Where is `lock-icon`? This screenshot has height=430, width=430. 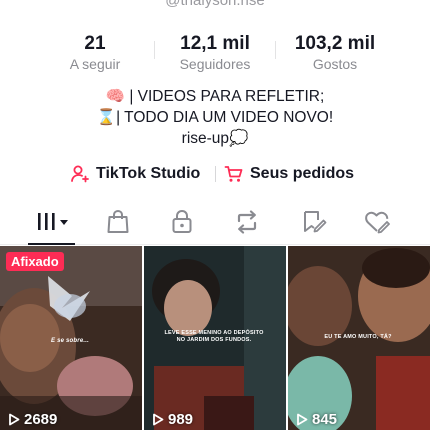 lock-icon is located at coordinates (182, 221).